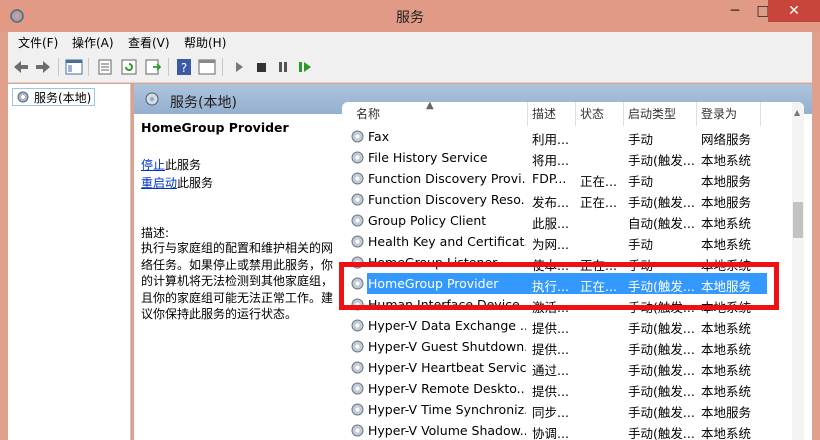  What do you see at coordinates (726, 139) in the screenshot?
I see `service-logon-cell: 网络服务` at bounding box center [726, 139].